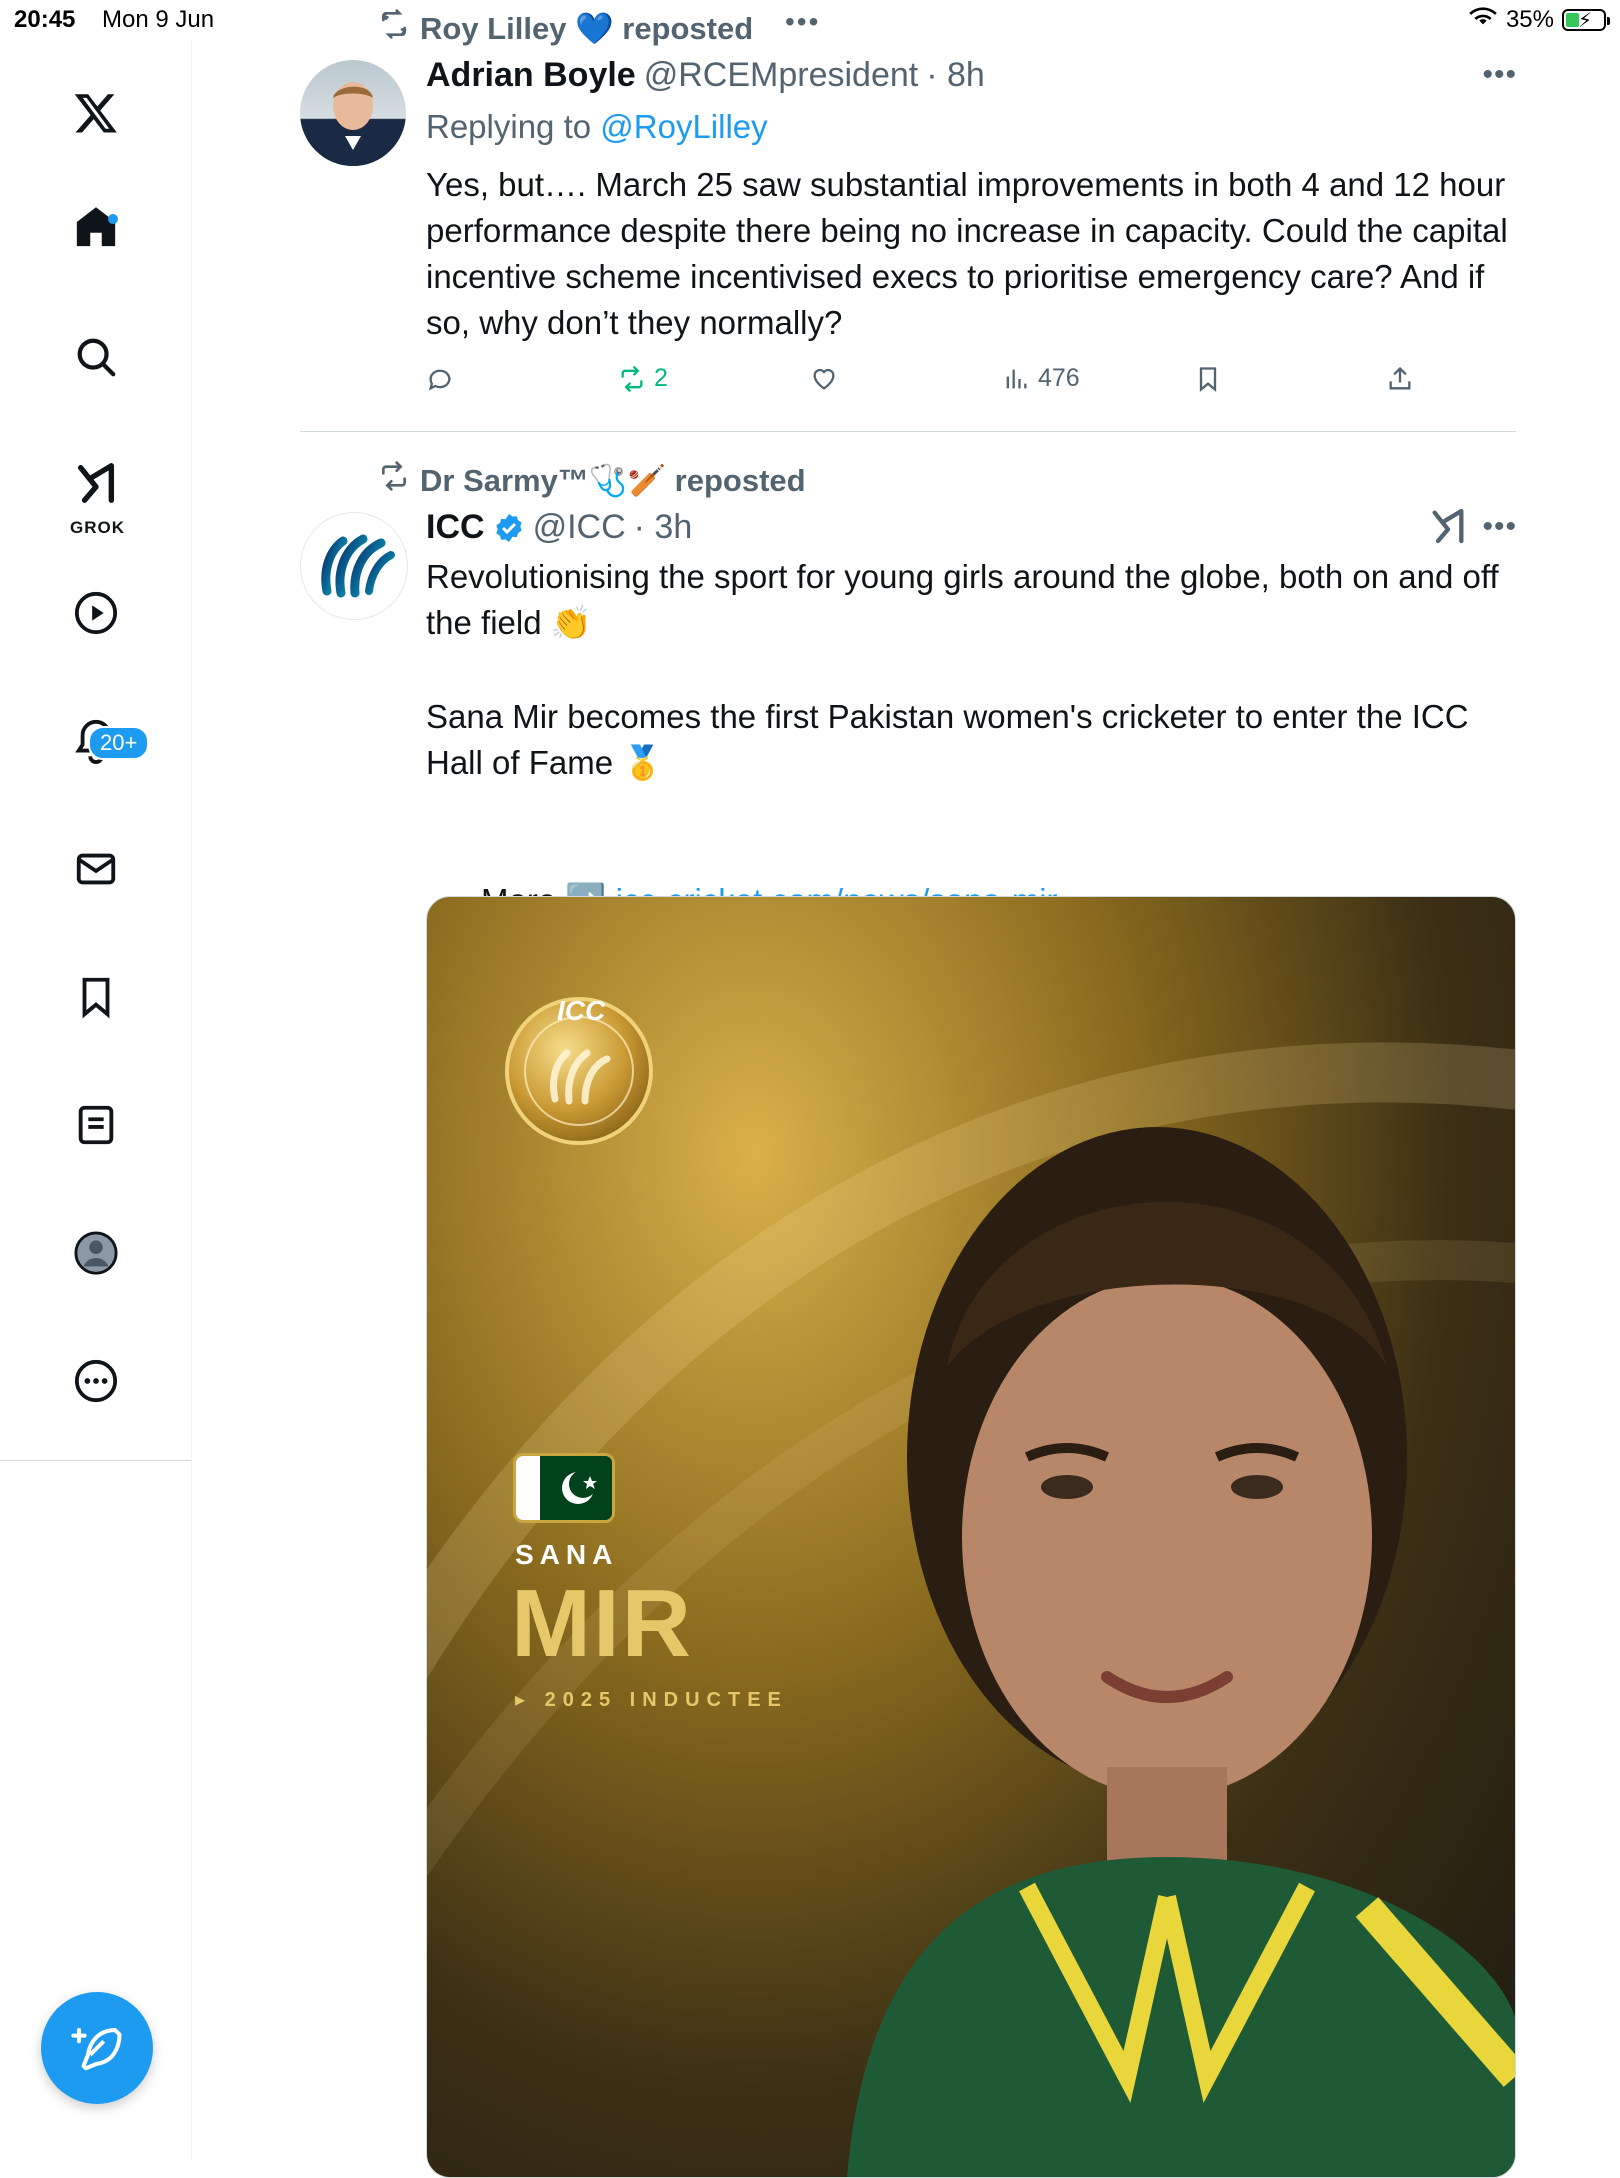  What do you see at coordinates (564, 1488) in the screenshot?
I see `pakistan-flag-icon` at bounding box center [564, 1488].